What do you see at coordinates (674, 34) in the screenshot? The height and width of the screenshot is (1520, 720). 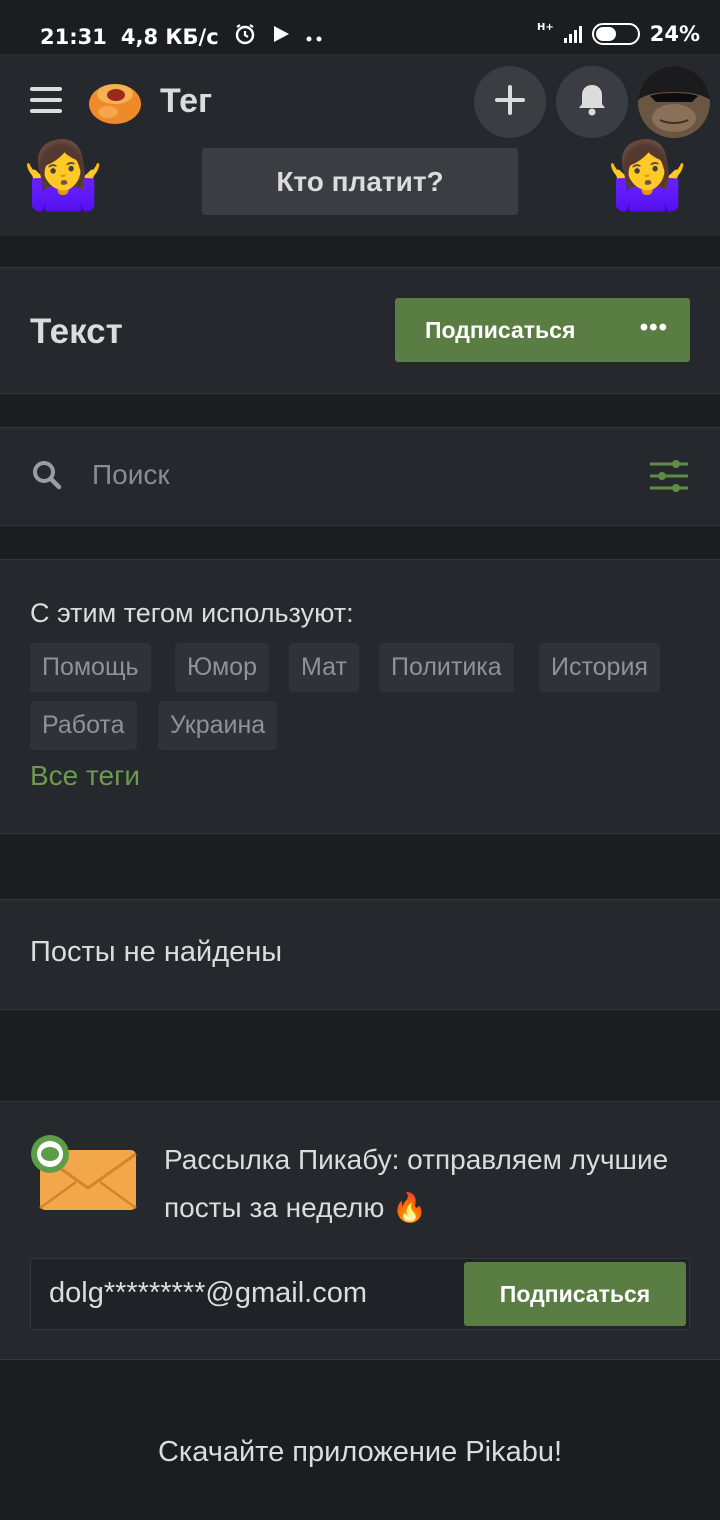 I see `battery-percent: 24%` at bounding box center [674, 34].